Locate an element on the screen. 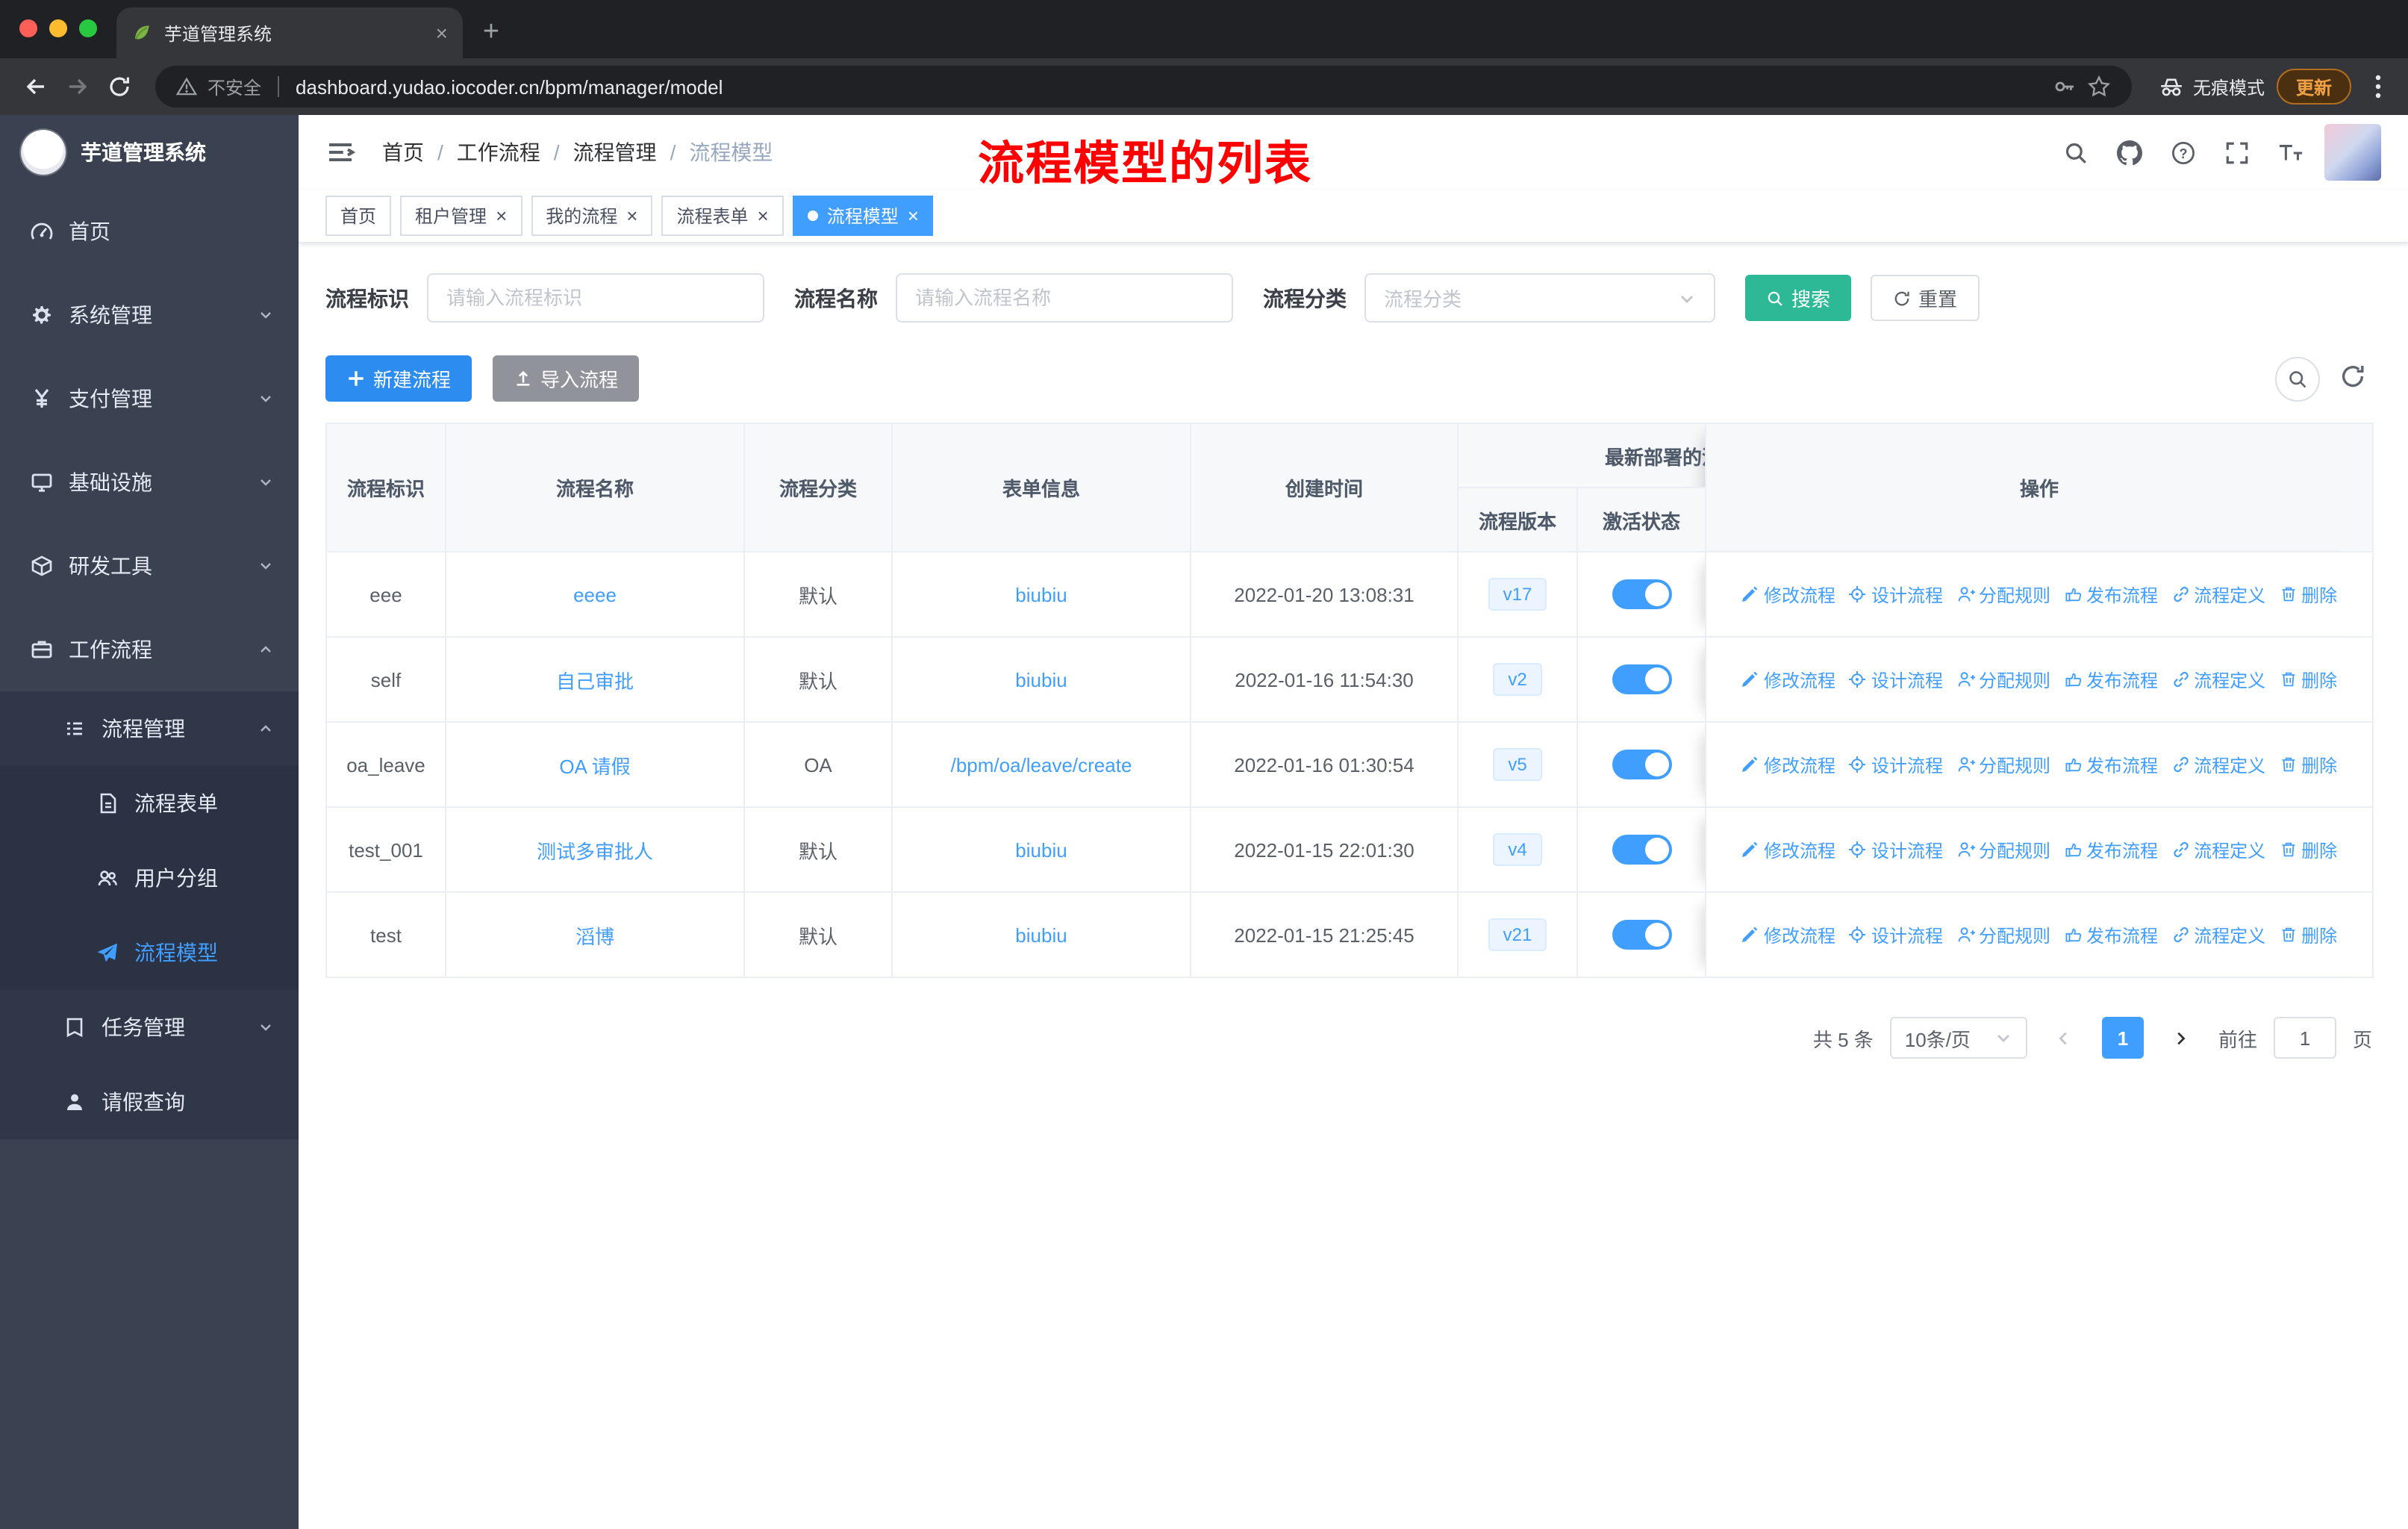  reload-button is located at coordinates (119, 87).